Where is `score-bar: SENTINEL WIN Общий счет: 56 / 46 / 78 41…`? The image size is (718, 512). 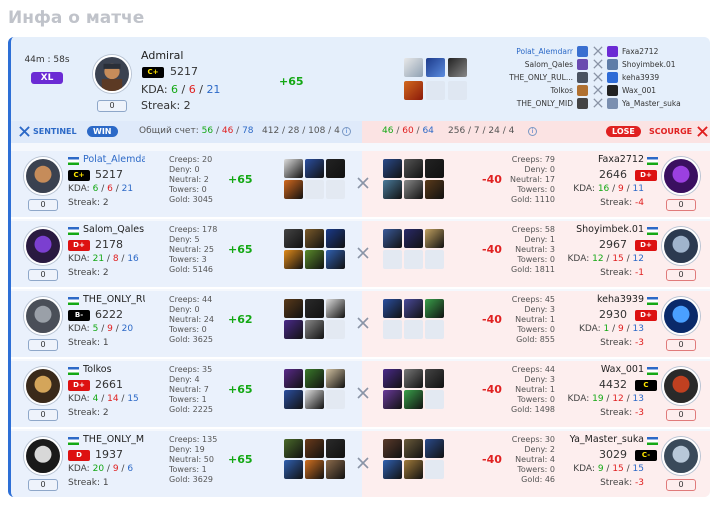
score-bar: SENTINEL WIN Общий счет: 56 / 46 / 78 41… is located at coordinates (360, 132).